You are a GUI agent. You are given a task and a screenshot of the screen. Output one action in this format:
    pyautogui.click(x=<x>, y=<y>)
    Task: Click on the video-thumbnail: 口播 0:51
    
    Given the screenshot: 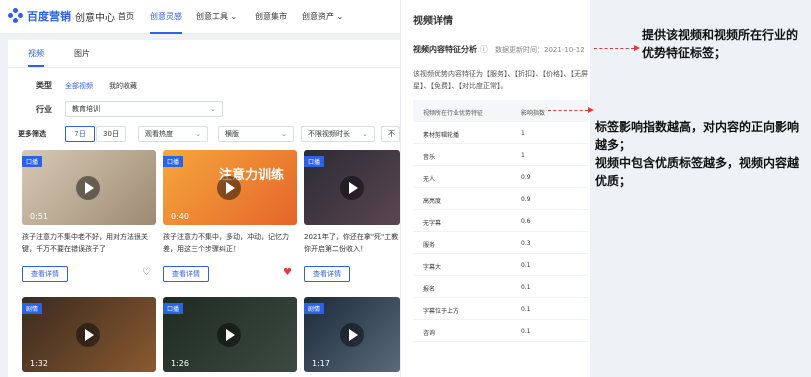 What is the action you would take?
    pyautogui.click(x=89, y=187)
    